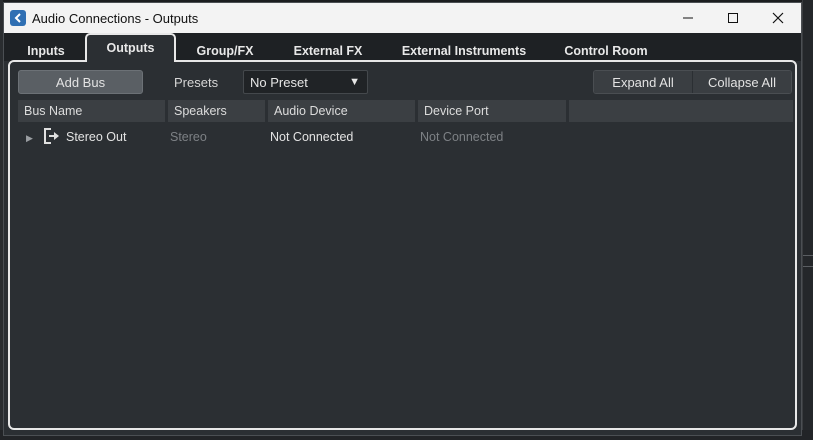 The height and width of the screenshot is (440, 813). Describe the element at coordinates (46, 47) in the screenshot. I see `tab-inputs: Inputs` at that location.